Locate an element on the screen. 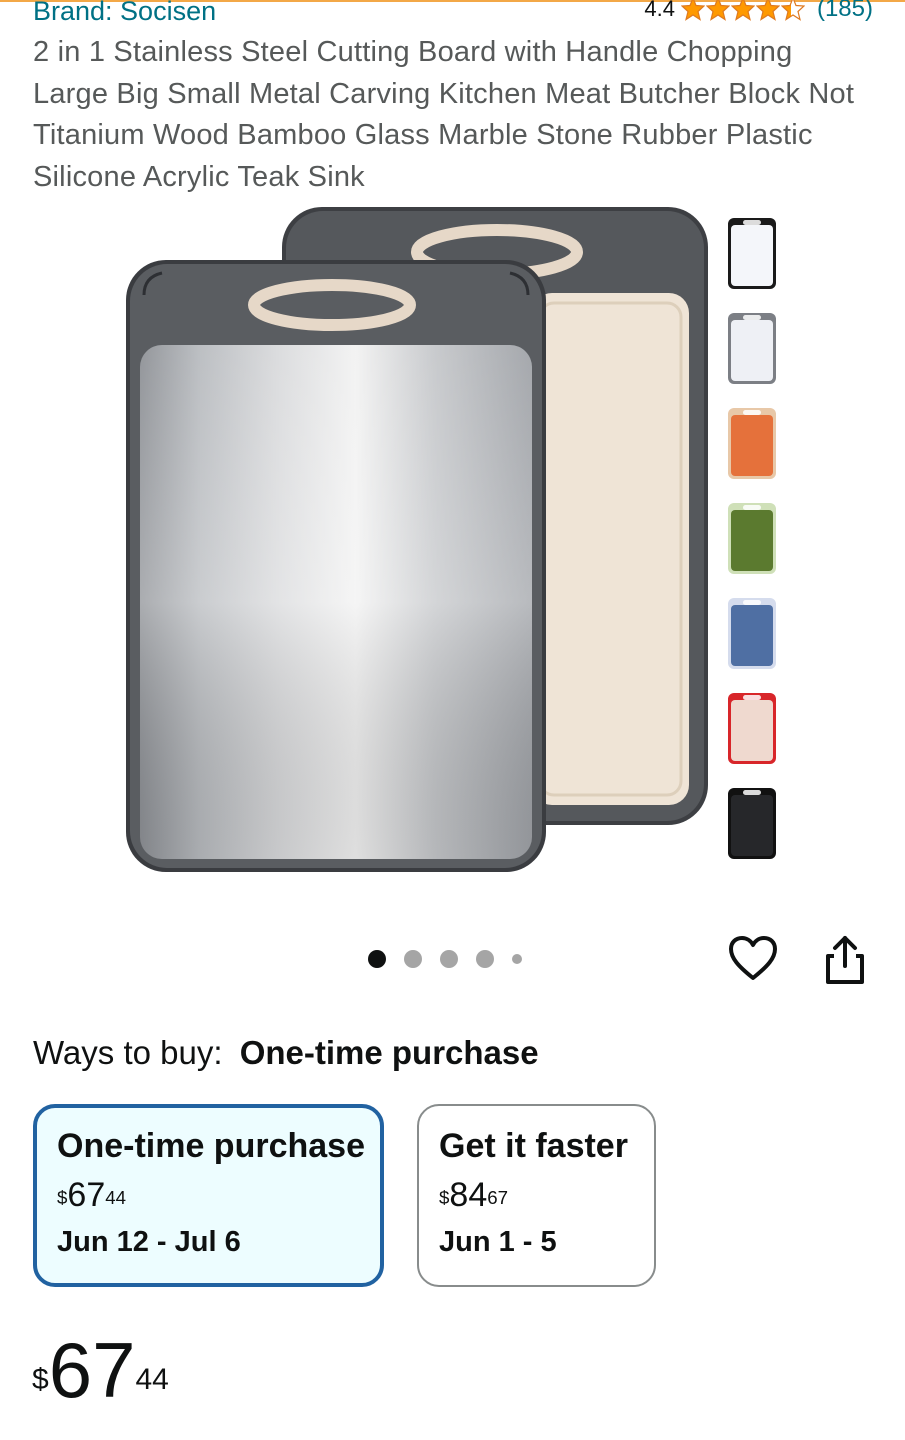 This screenshot has height=1440, width=905. rating-stars is located at coordinates (742, 10).